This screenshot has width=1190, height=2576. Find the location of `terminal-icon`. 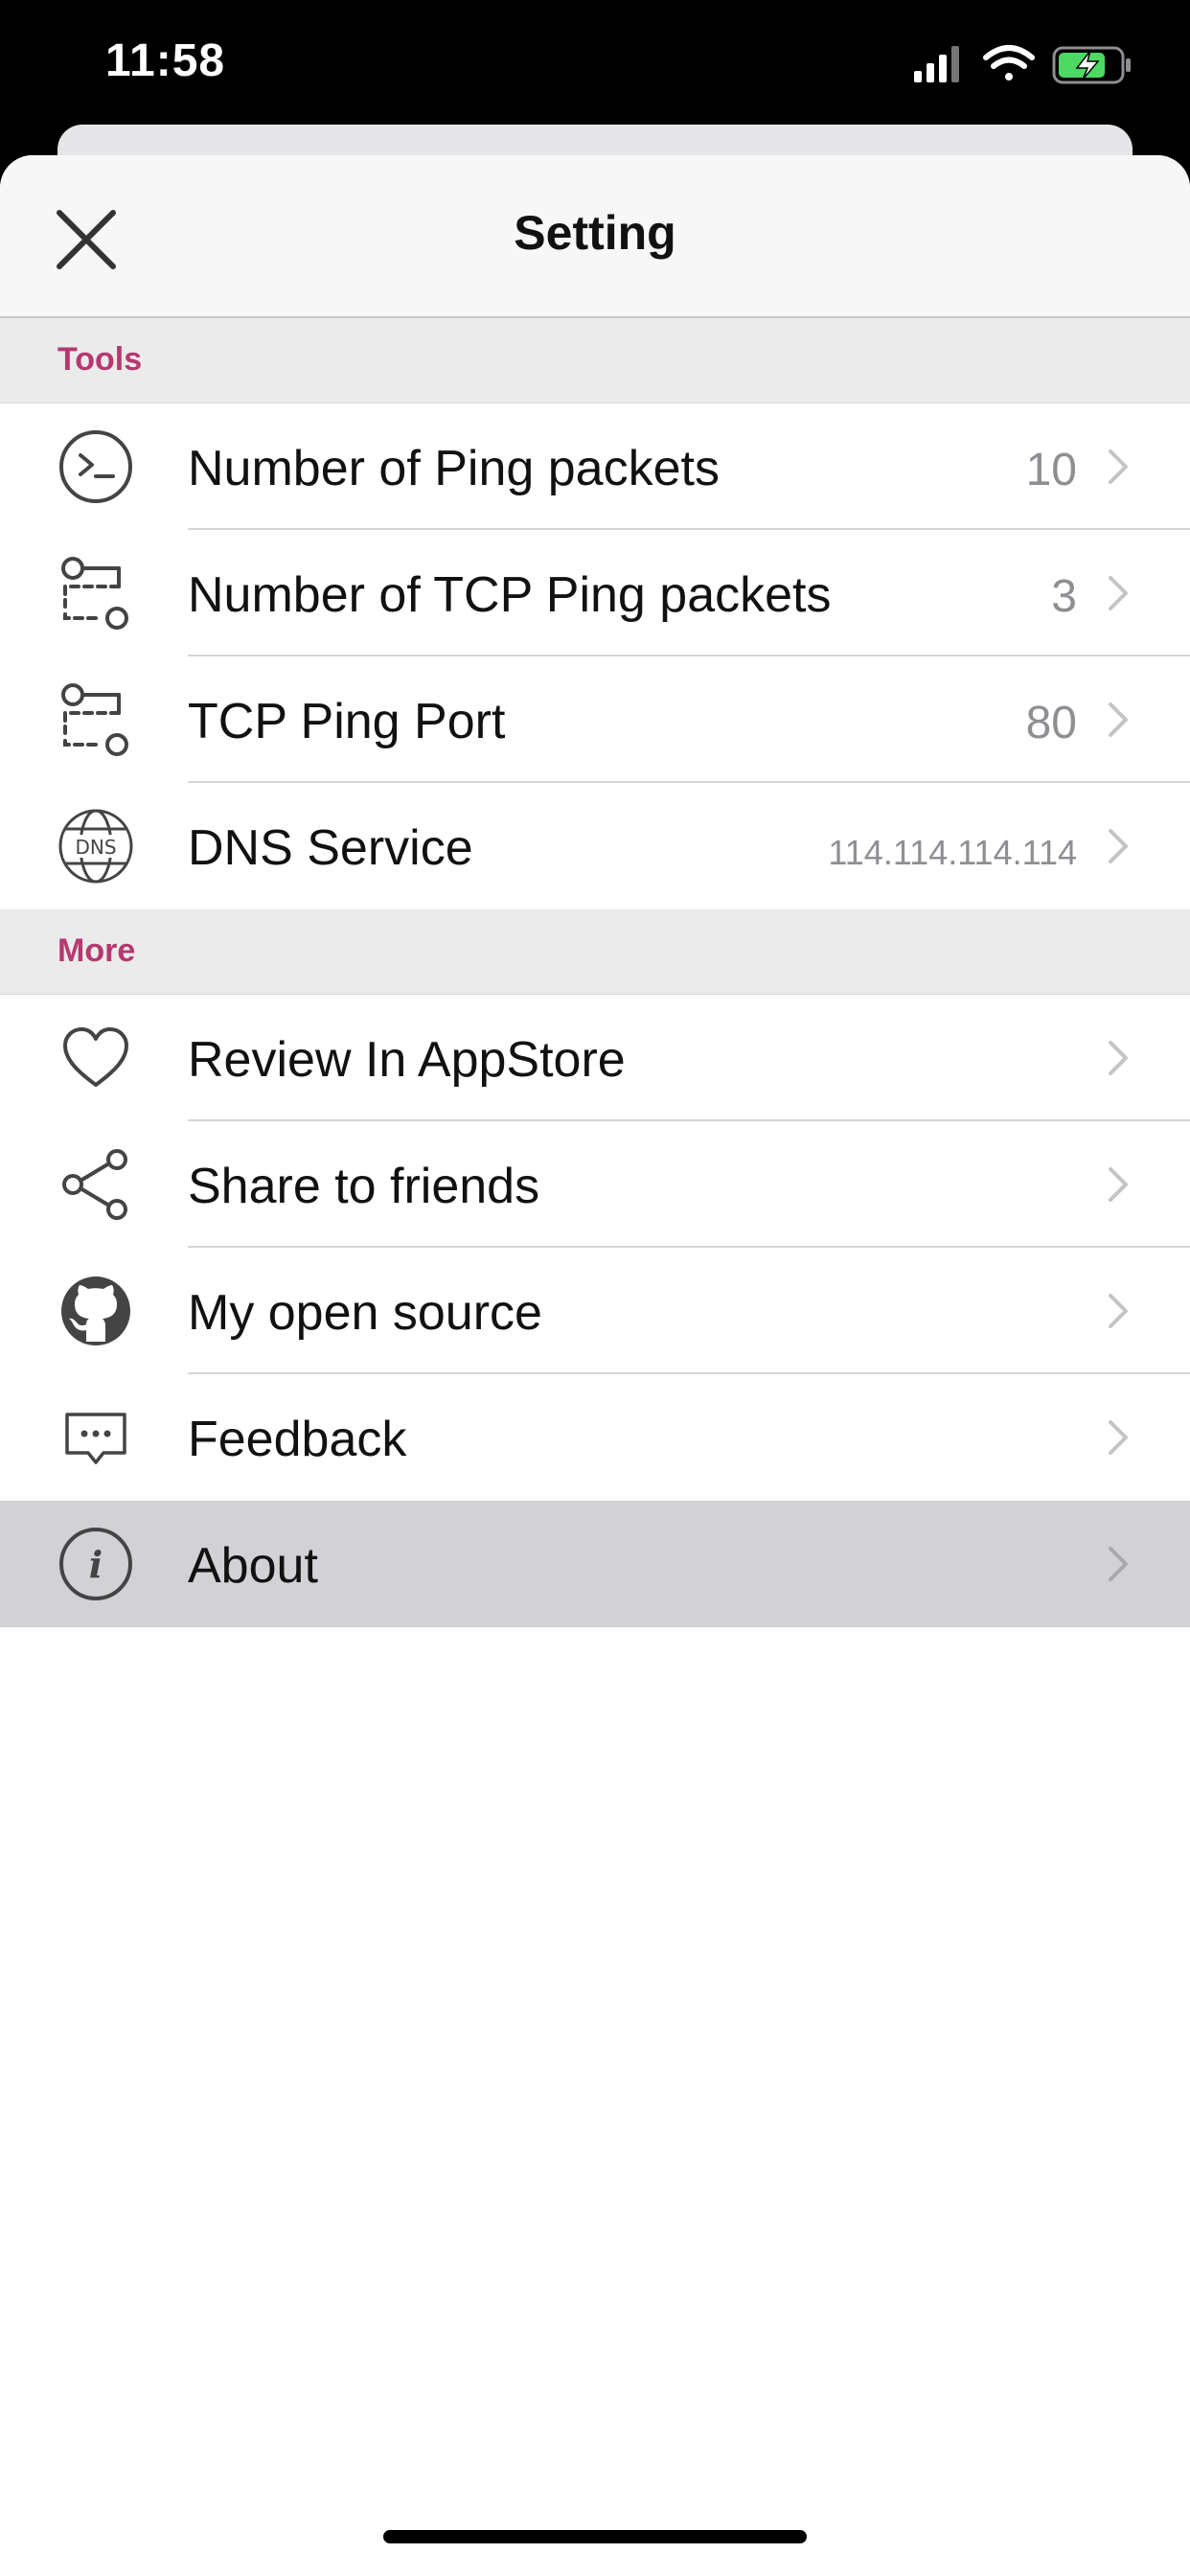

terminal-icon is located at coordinates (95, 467).